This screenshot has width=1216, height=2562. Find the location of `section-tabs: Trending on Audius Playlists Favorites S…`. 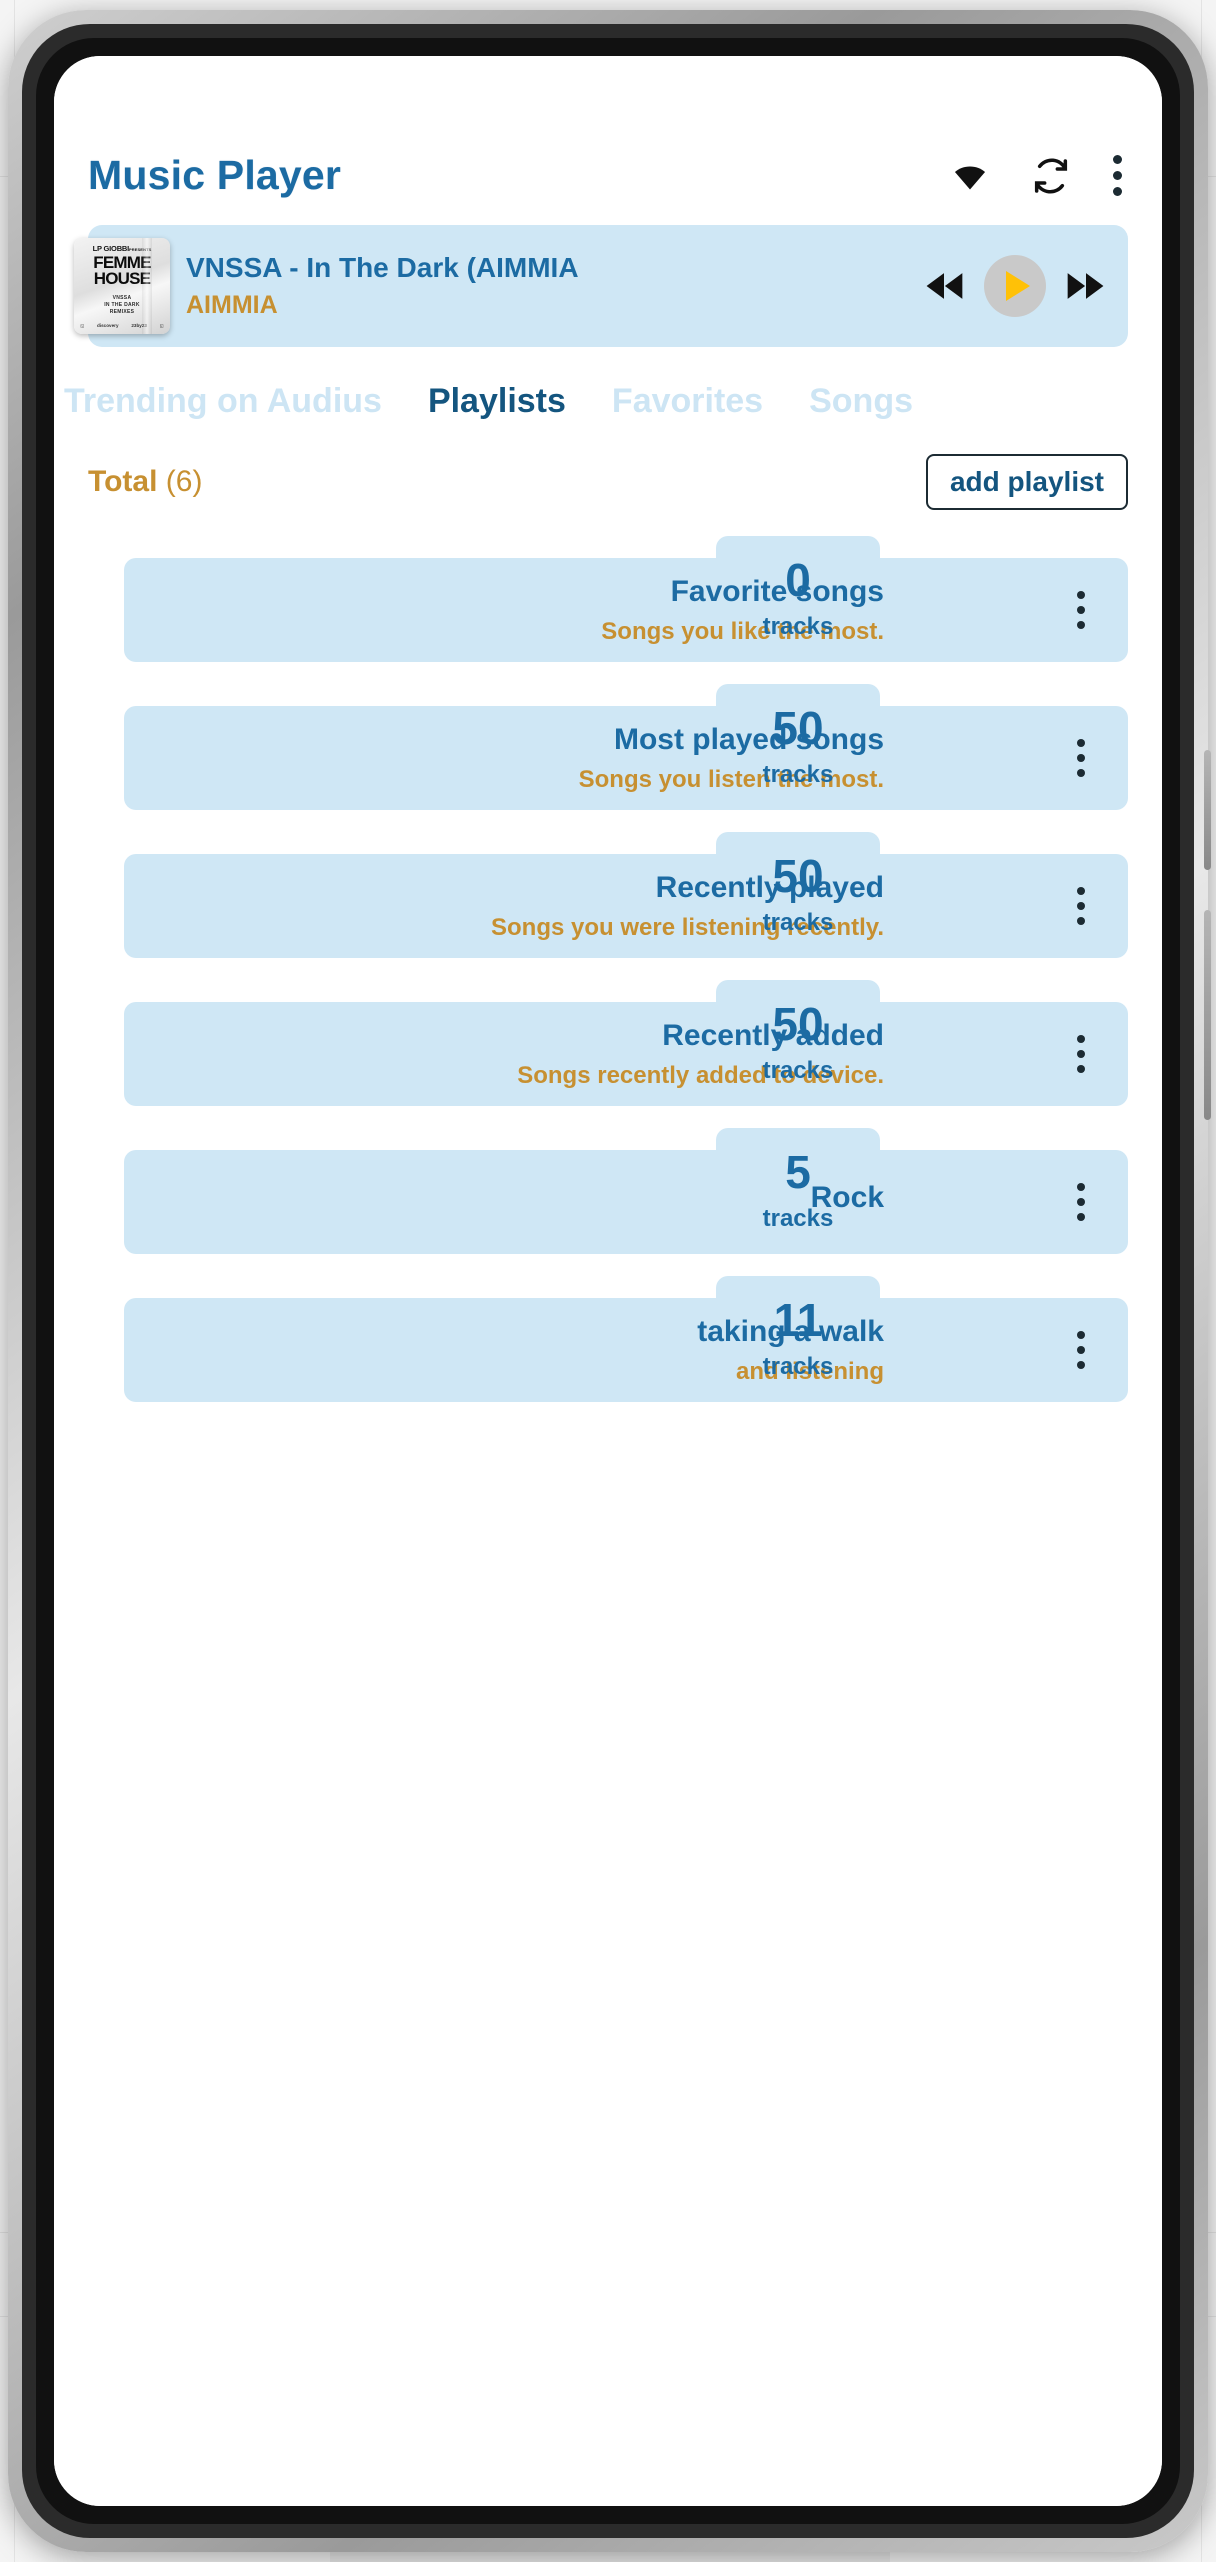

section-tabs: Trending on Audius Playlists Favorites S… is located at coordinates (608, 401).